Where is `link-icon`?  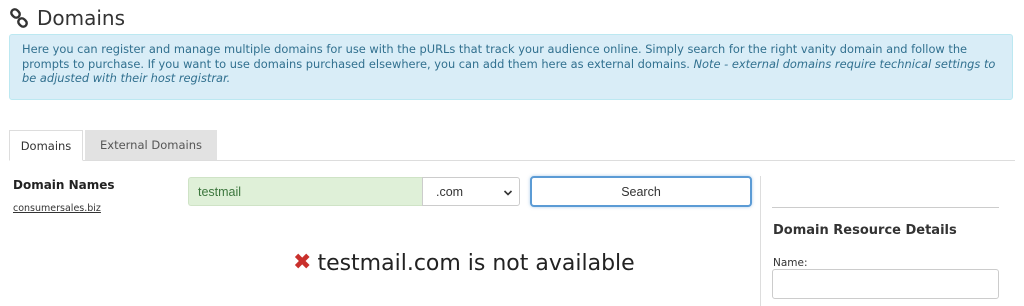
link-icon is located at coordinates (19, 18).